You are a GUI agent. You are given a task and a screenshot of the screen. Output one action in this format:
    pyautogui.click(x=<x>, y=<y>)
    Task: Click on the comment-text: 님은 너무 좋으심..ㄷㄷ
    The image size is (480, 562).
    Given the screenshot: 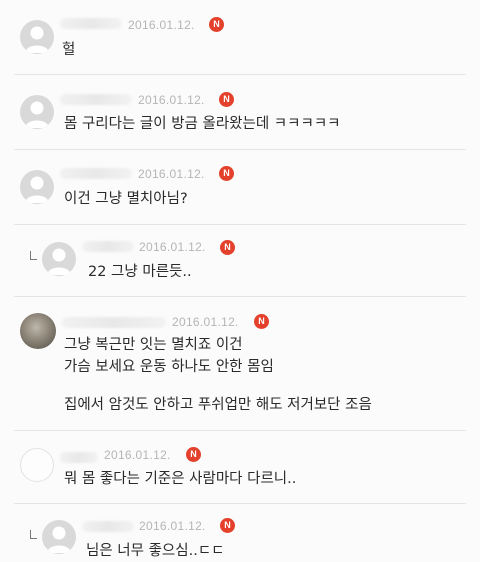 What is the action you would take?
    pyautogui.click(x=155, y=551)
    